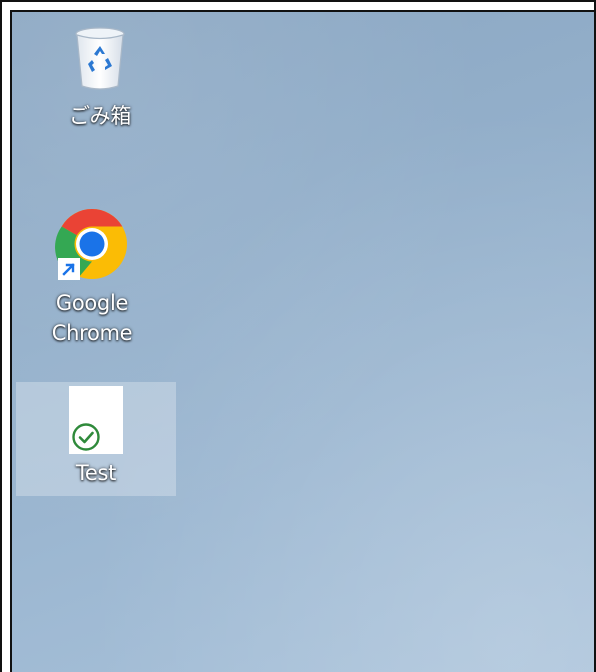  I want to click on shortcut-arrow-icon, so click(69, 269).